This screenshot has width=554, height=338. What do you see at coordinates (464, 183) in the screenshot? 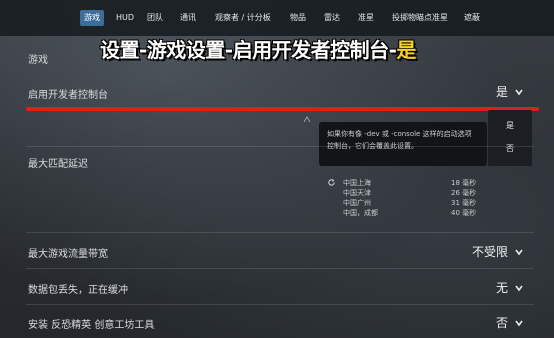
I see `server-ping: 18 毫秒` at bounding box center [464, 183].